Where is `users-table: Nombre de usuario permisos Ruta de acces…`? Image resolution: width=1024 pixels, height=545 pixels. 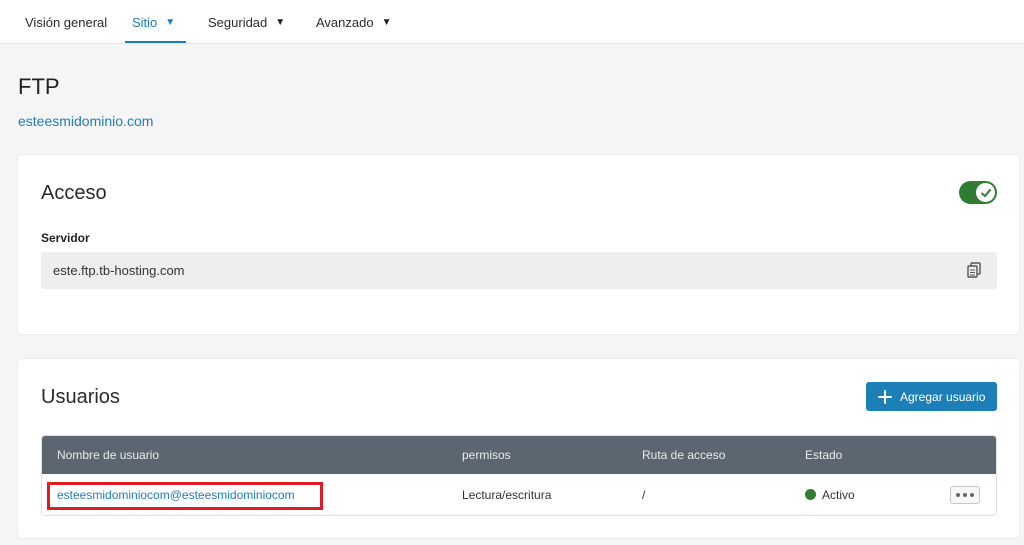 users-table: Nombre de usuario permisos Ruta de acces… is located at coordinates (519, 475).